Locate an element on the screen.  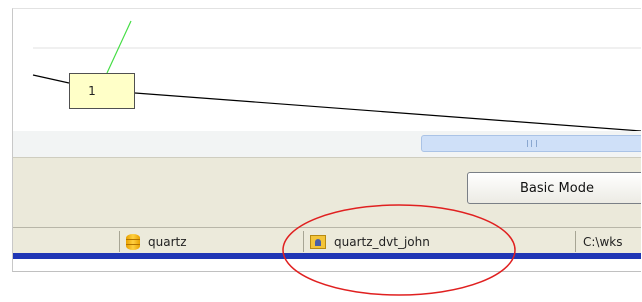
node-label: 1 is located at coordinates (92, 91).